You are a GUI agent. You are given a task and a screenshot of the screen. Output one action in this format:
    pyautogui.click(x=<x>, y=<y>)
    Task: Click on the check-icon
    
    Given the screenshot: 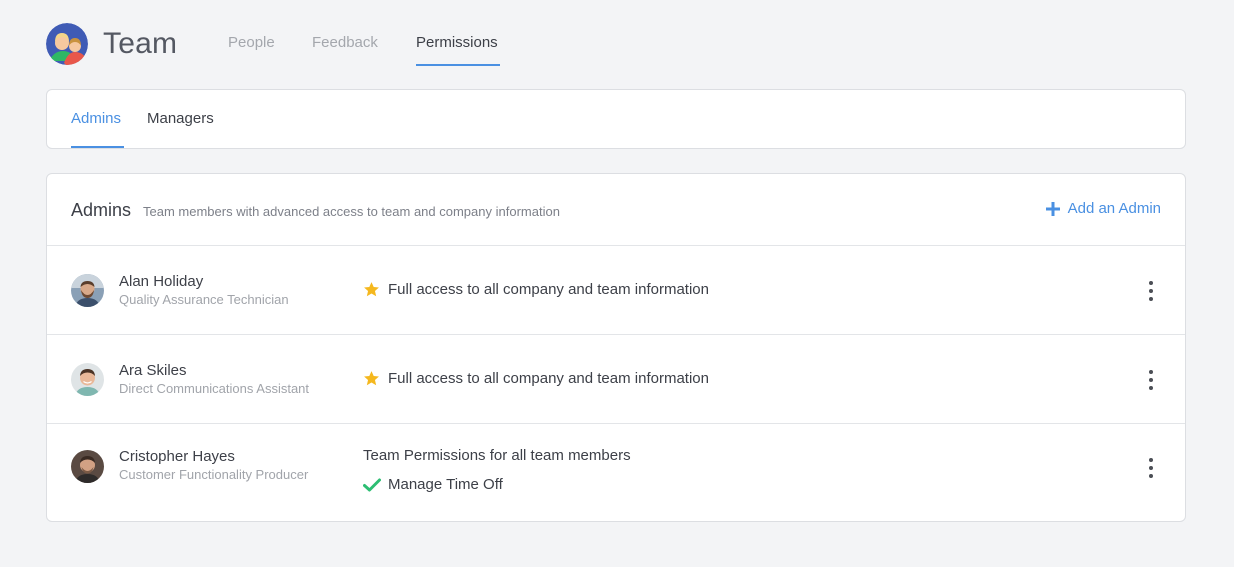 What is the action you would take?
    pyautogui.click(x=372, y=484)
    